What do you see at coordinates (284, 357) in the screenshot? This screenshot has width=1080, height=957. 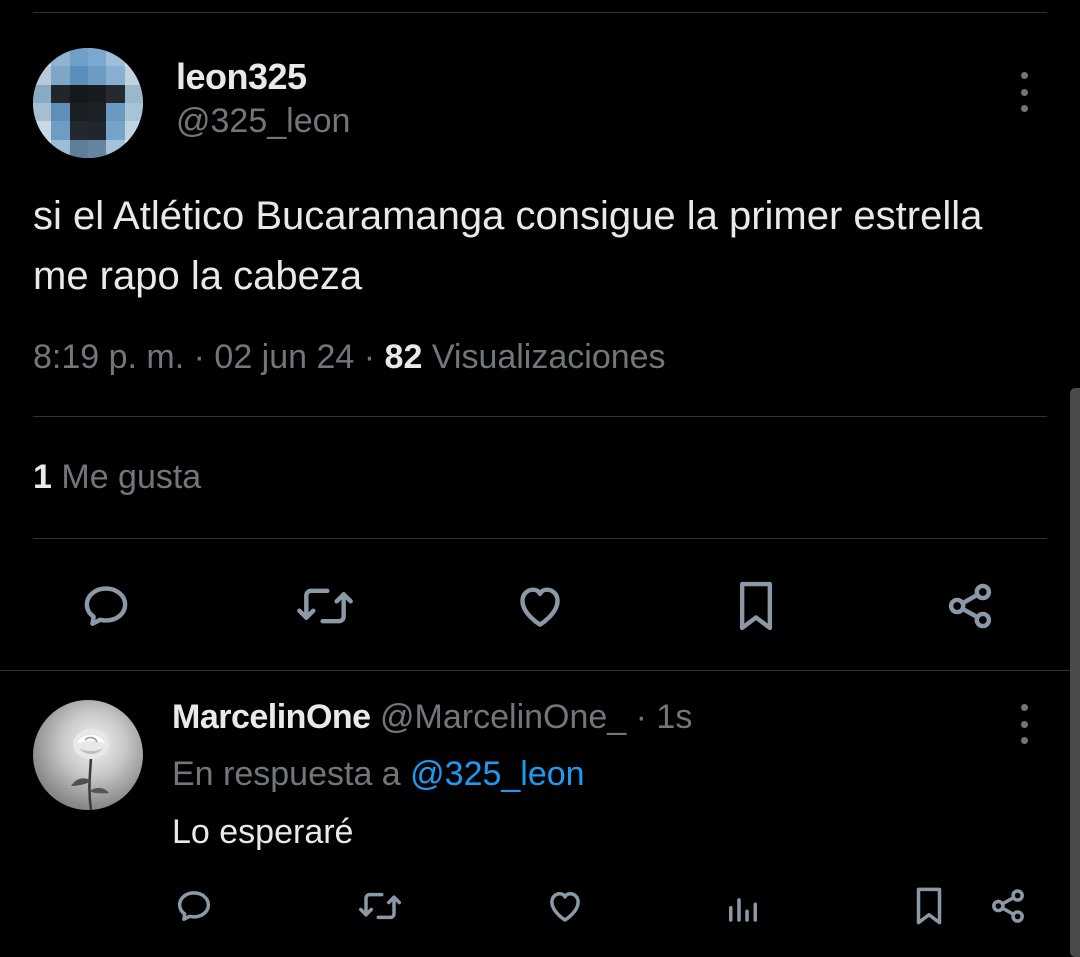 I see `tweet-date: 02 jun 24` at bounding box center [284, 357].